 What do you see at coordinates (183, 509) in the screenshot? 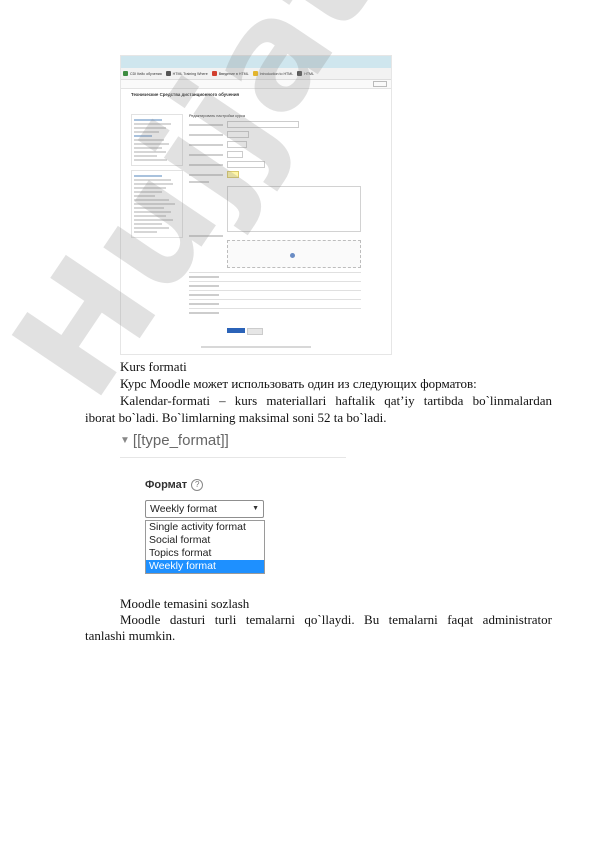
I see `selected-format: Weekly format` at bounding box center [183, 509].